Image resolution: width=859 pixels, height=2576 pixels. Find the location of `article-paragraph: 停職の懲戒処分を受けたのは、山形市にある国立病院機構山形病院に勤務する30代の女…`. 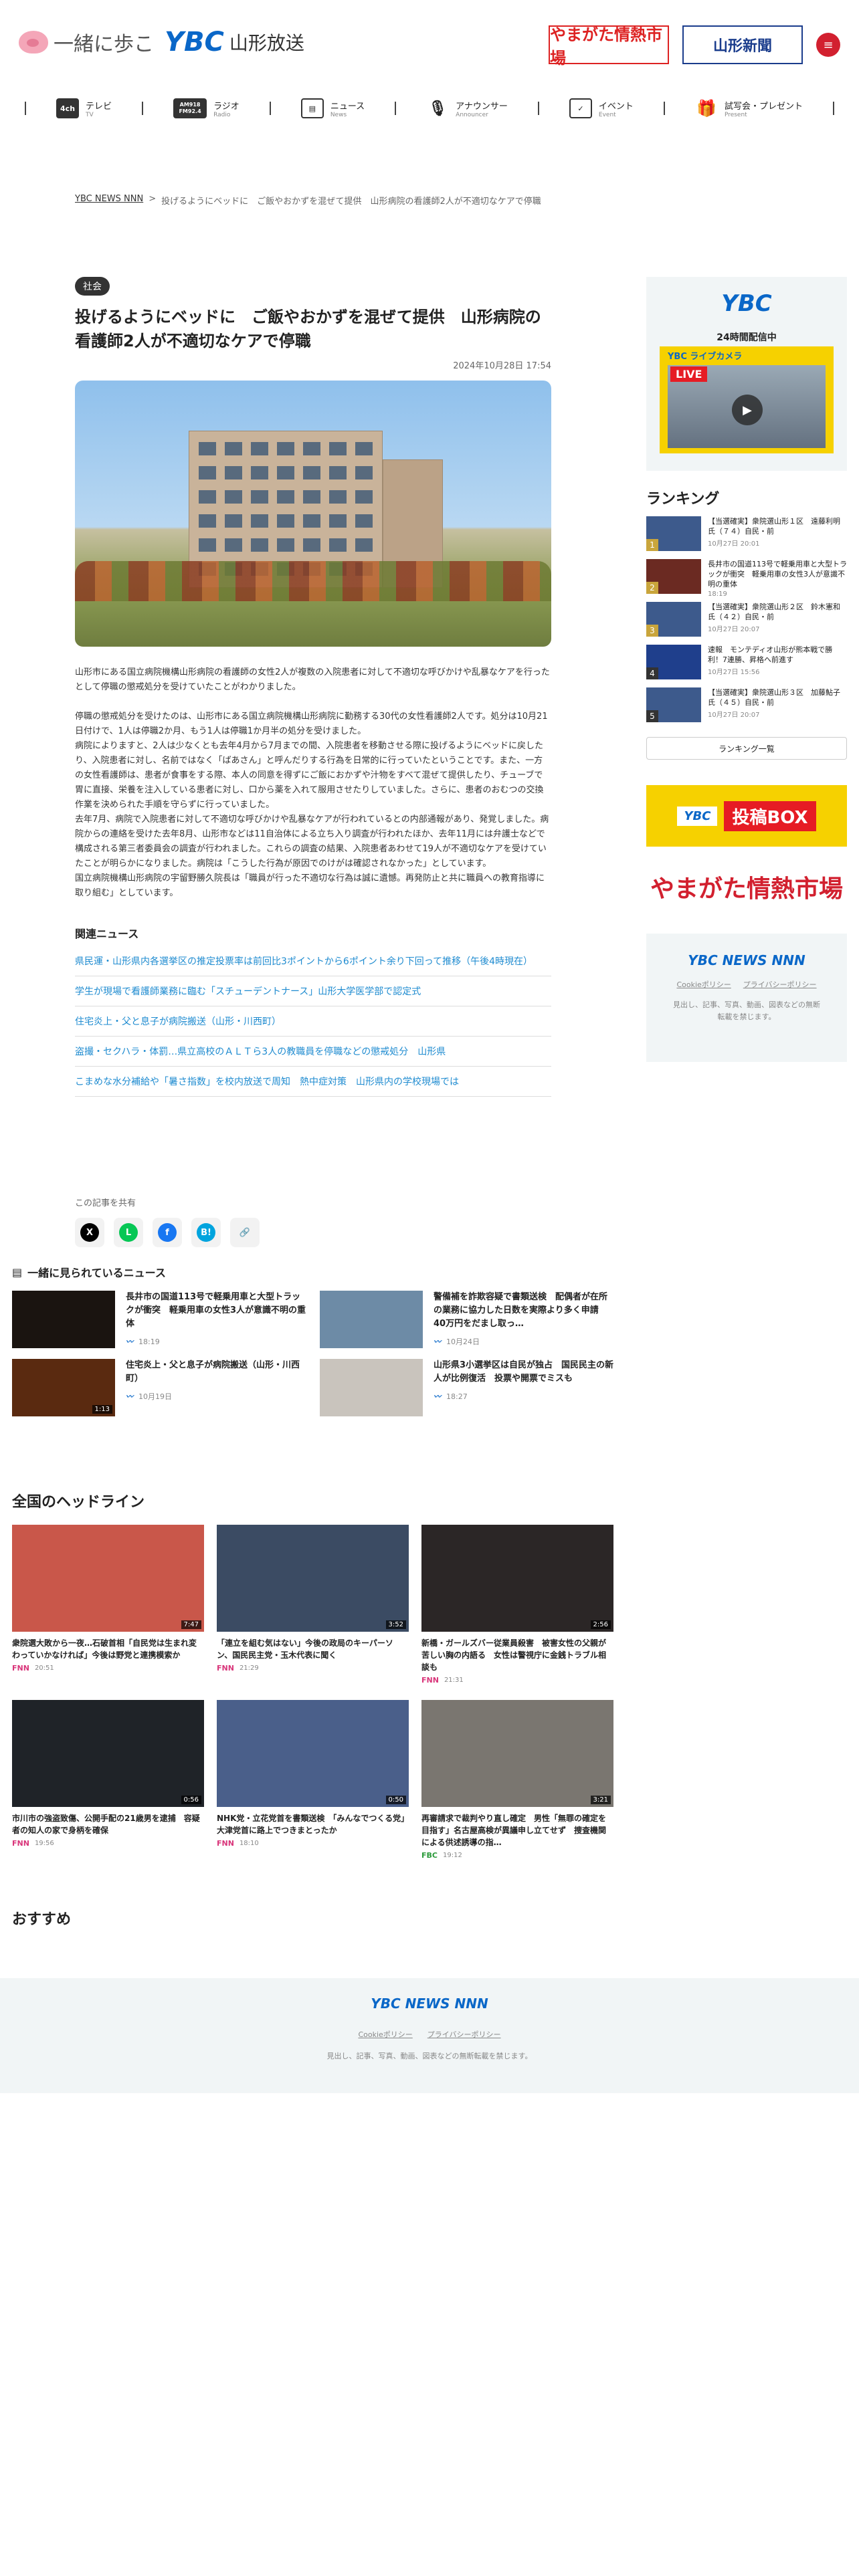

article-paragraph: 停職の懲戒処分を受けたのは、山形市にある国立病院機構山形病院に勤務する30代の女… is located at coordinates (311, 724).